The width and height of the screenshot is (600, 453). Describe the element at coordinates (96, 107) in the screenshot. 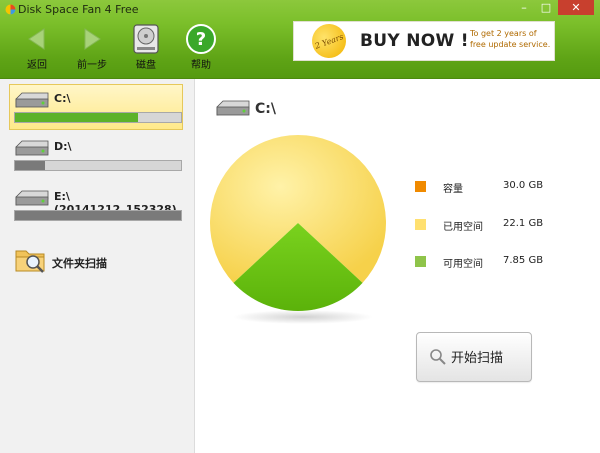

I see `drive-item-c: C:\` at that location.